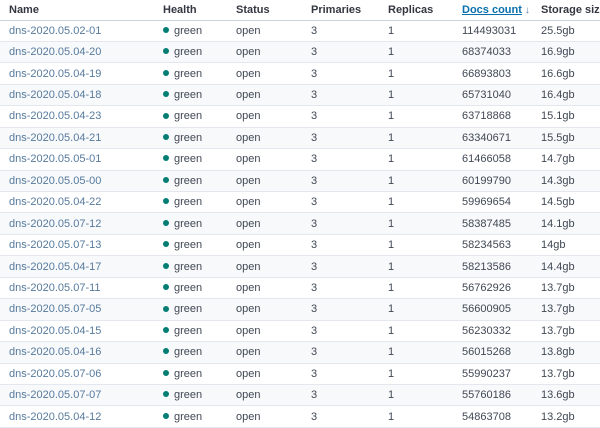 The height and width of the screenshot is (428, 600). I want to click on column-header-replicas: Replicas, so click(416, 10).